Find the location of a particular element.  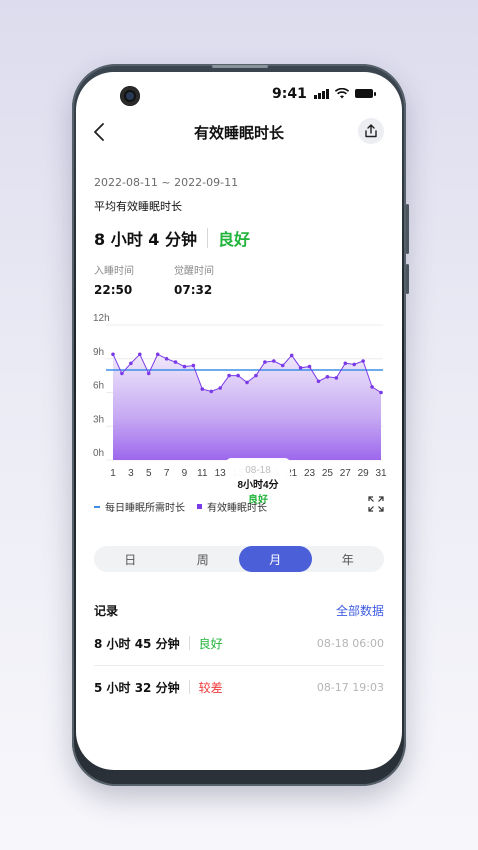

x-tick-label: 11 is located at coordinates (202, 473).